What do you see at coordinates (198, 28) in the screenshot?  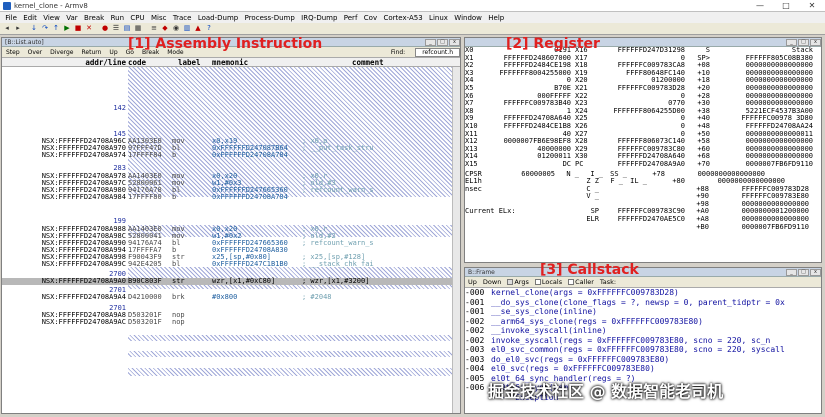 I see `chart-icon: ▲` at bounding box center [198, 28].